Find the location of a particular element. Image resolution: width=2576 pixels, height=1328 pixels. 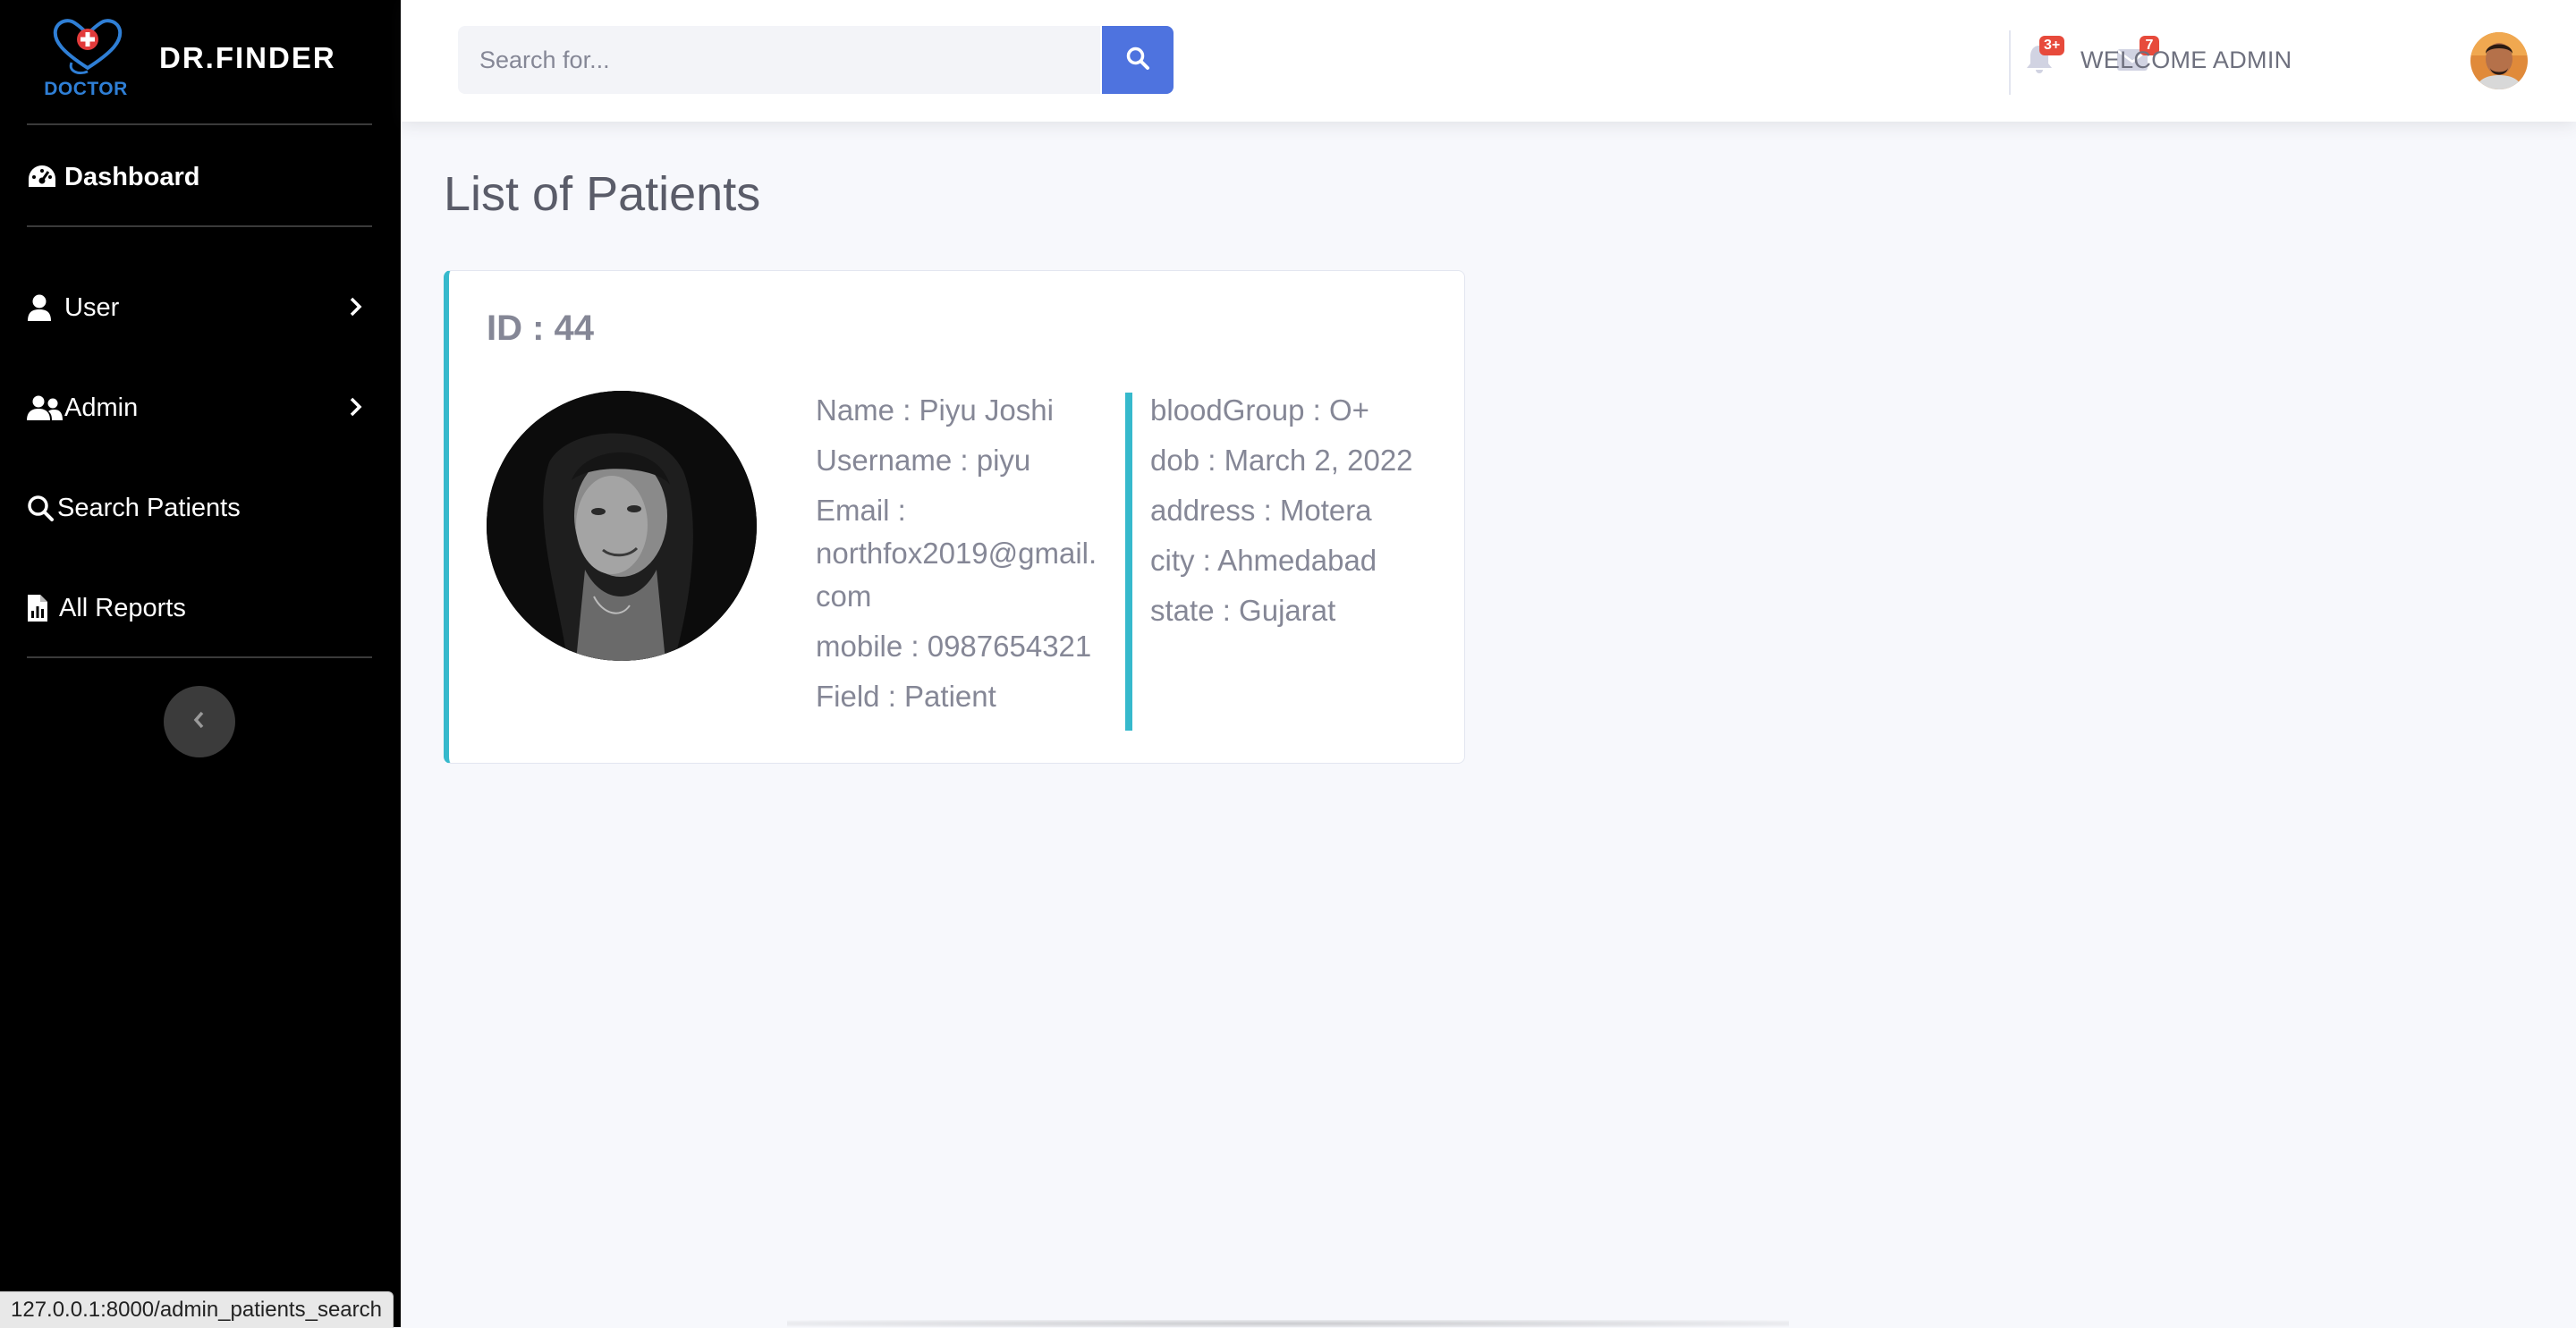

brand-name: DR.FINDER is located at coordinates (247, 57).